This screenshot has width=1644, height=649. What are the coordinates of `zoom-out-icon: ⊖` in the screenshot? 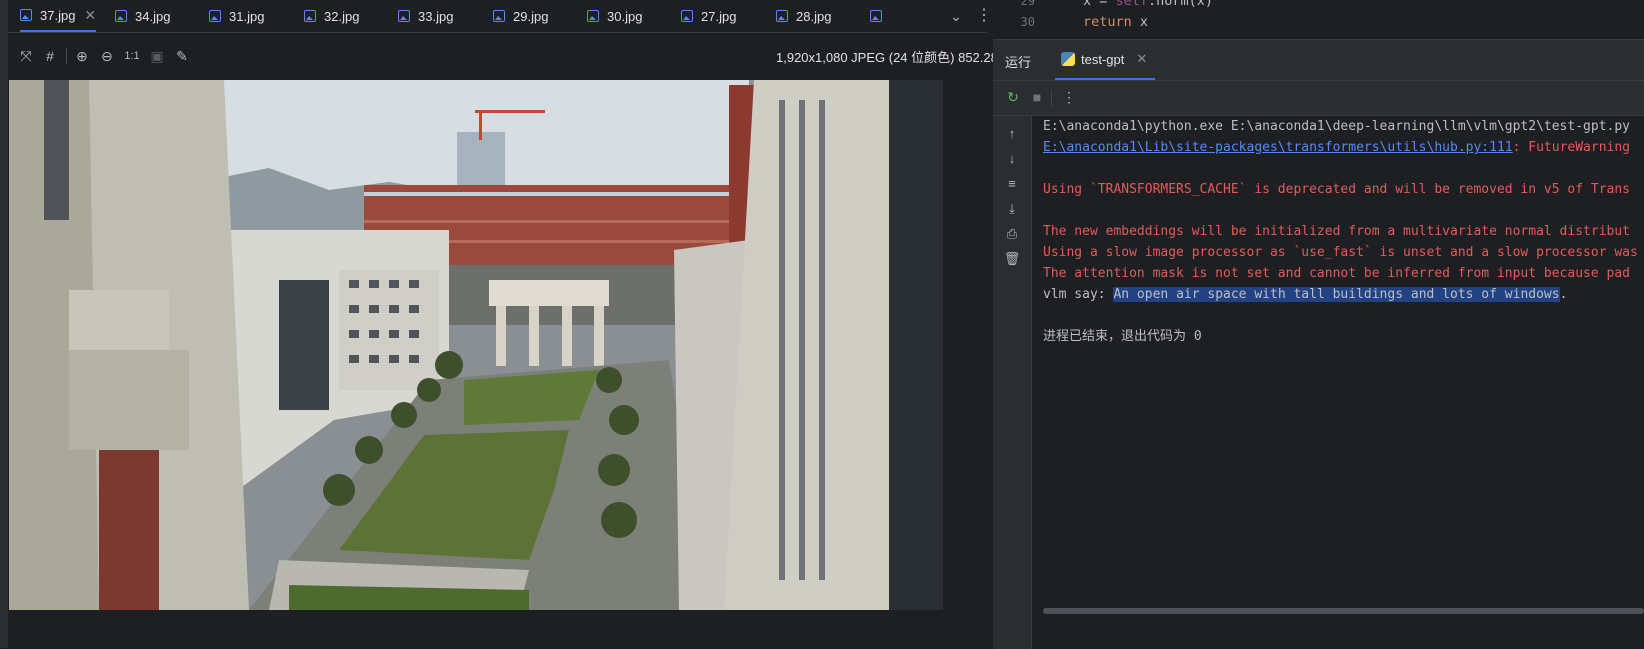 It's located at (107, 56).